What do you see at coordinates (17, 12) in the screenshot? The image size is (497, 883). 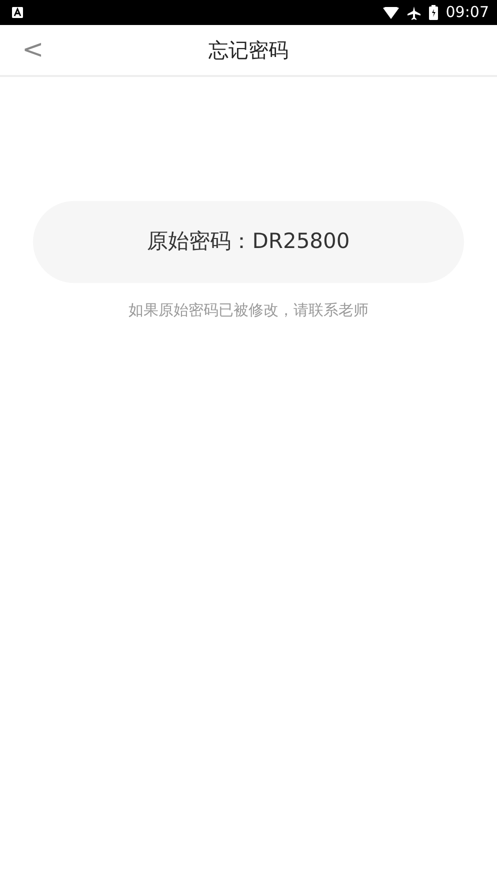 I see `notification-icon` at bounding box center [17, 12].